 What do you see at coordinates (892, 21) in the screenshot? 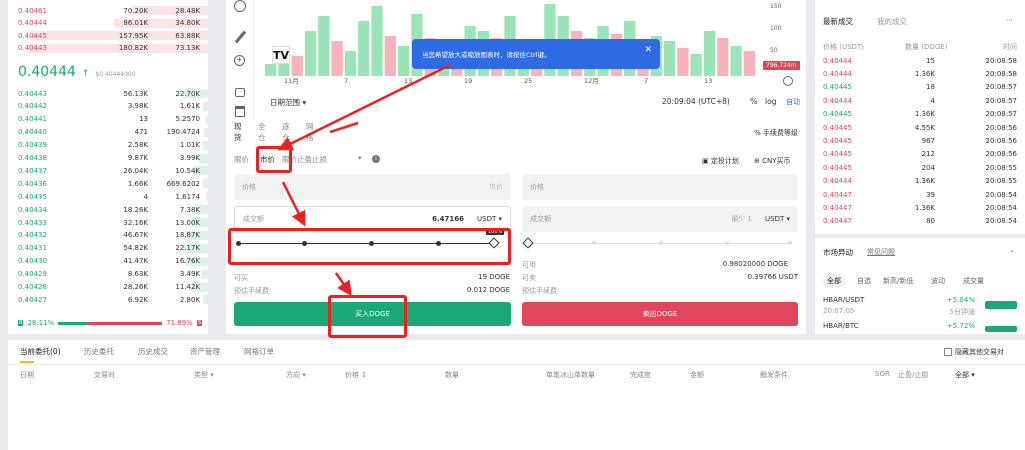
I see `tab-my-trades: 我的成交` at bounding box center [892, 21].